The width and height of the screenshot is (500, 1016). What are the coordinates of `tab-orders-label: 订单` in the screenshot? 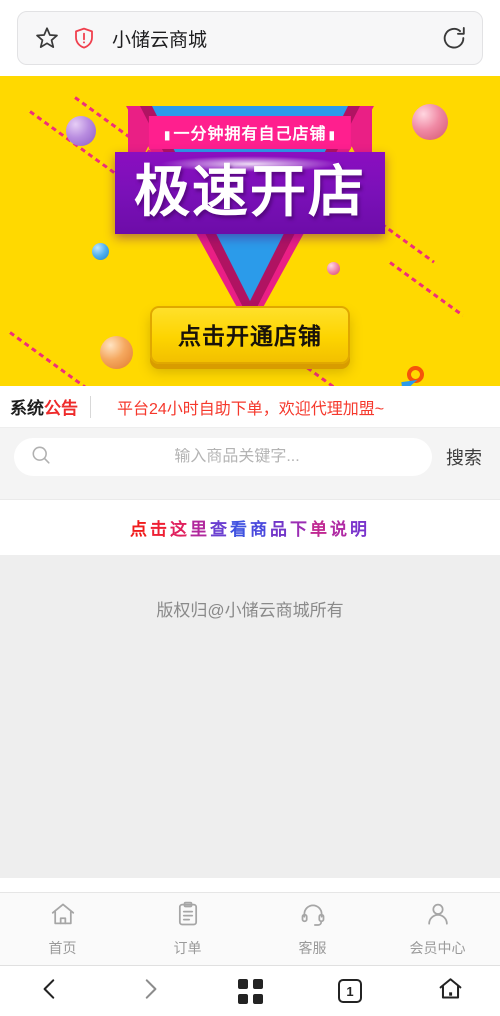 It's located at (187, 948).